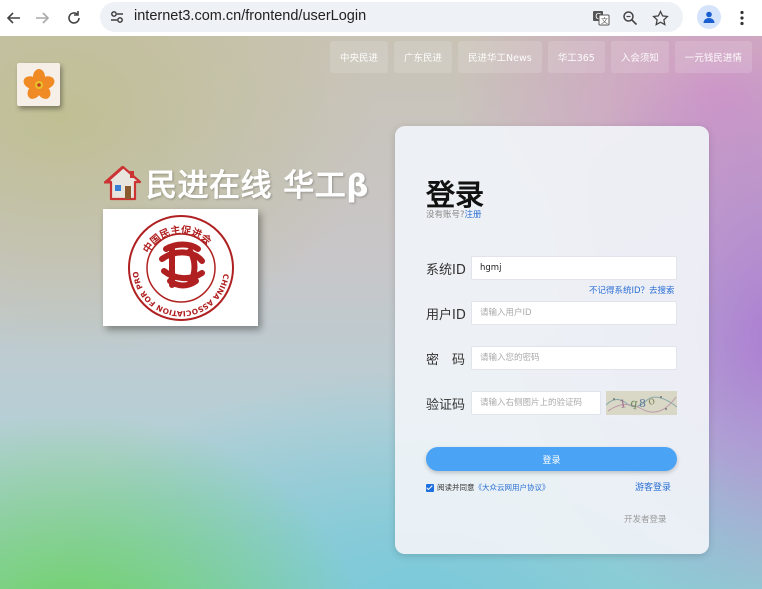  Describe the element at coordinates (574, 313) in the screenshot. I see `user-id-input` at that location.